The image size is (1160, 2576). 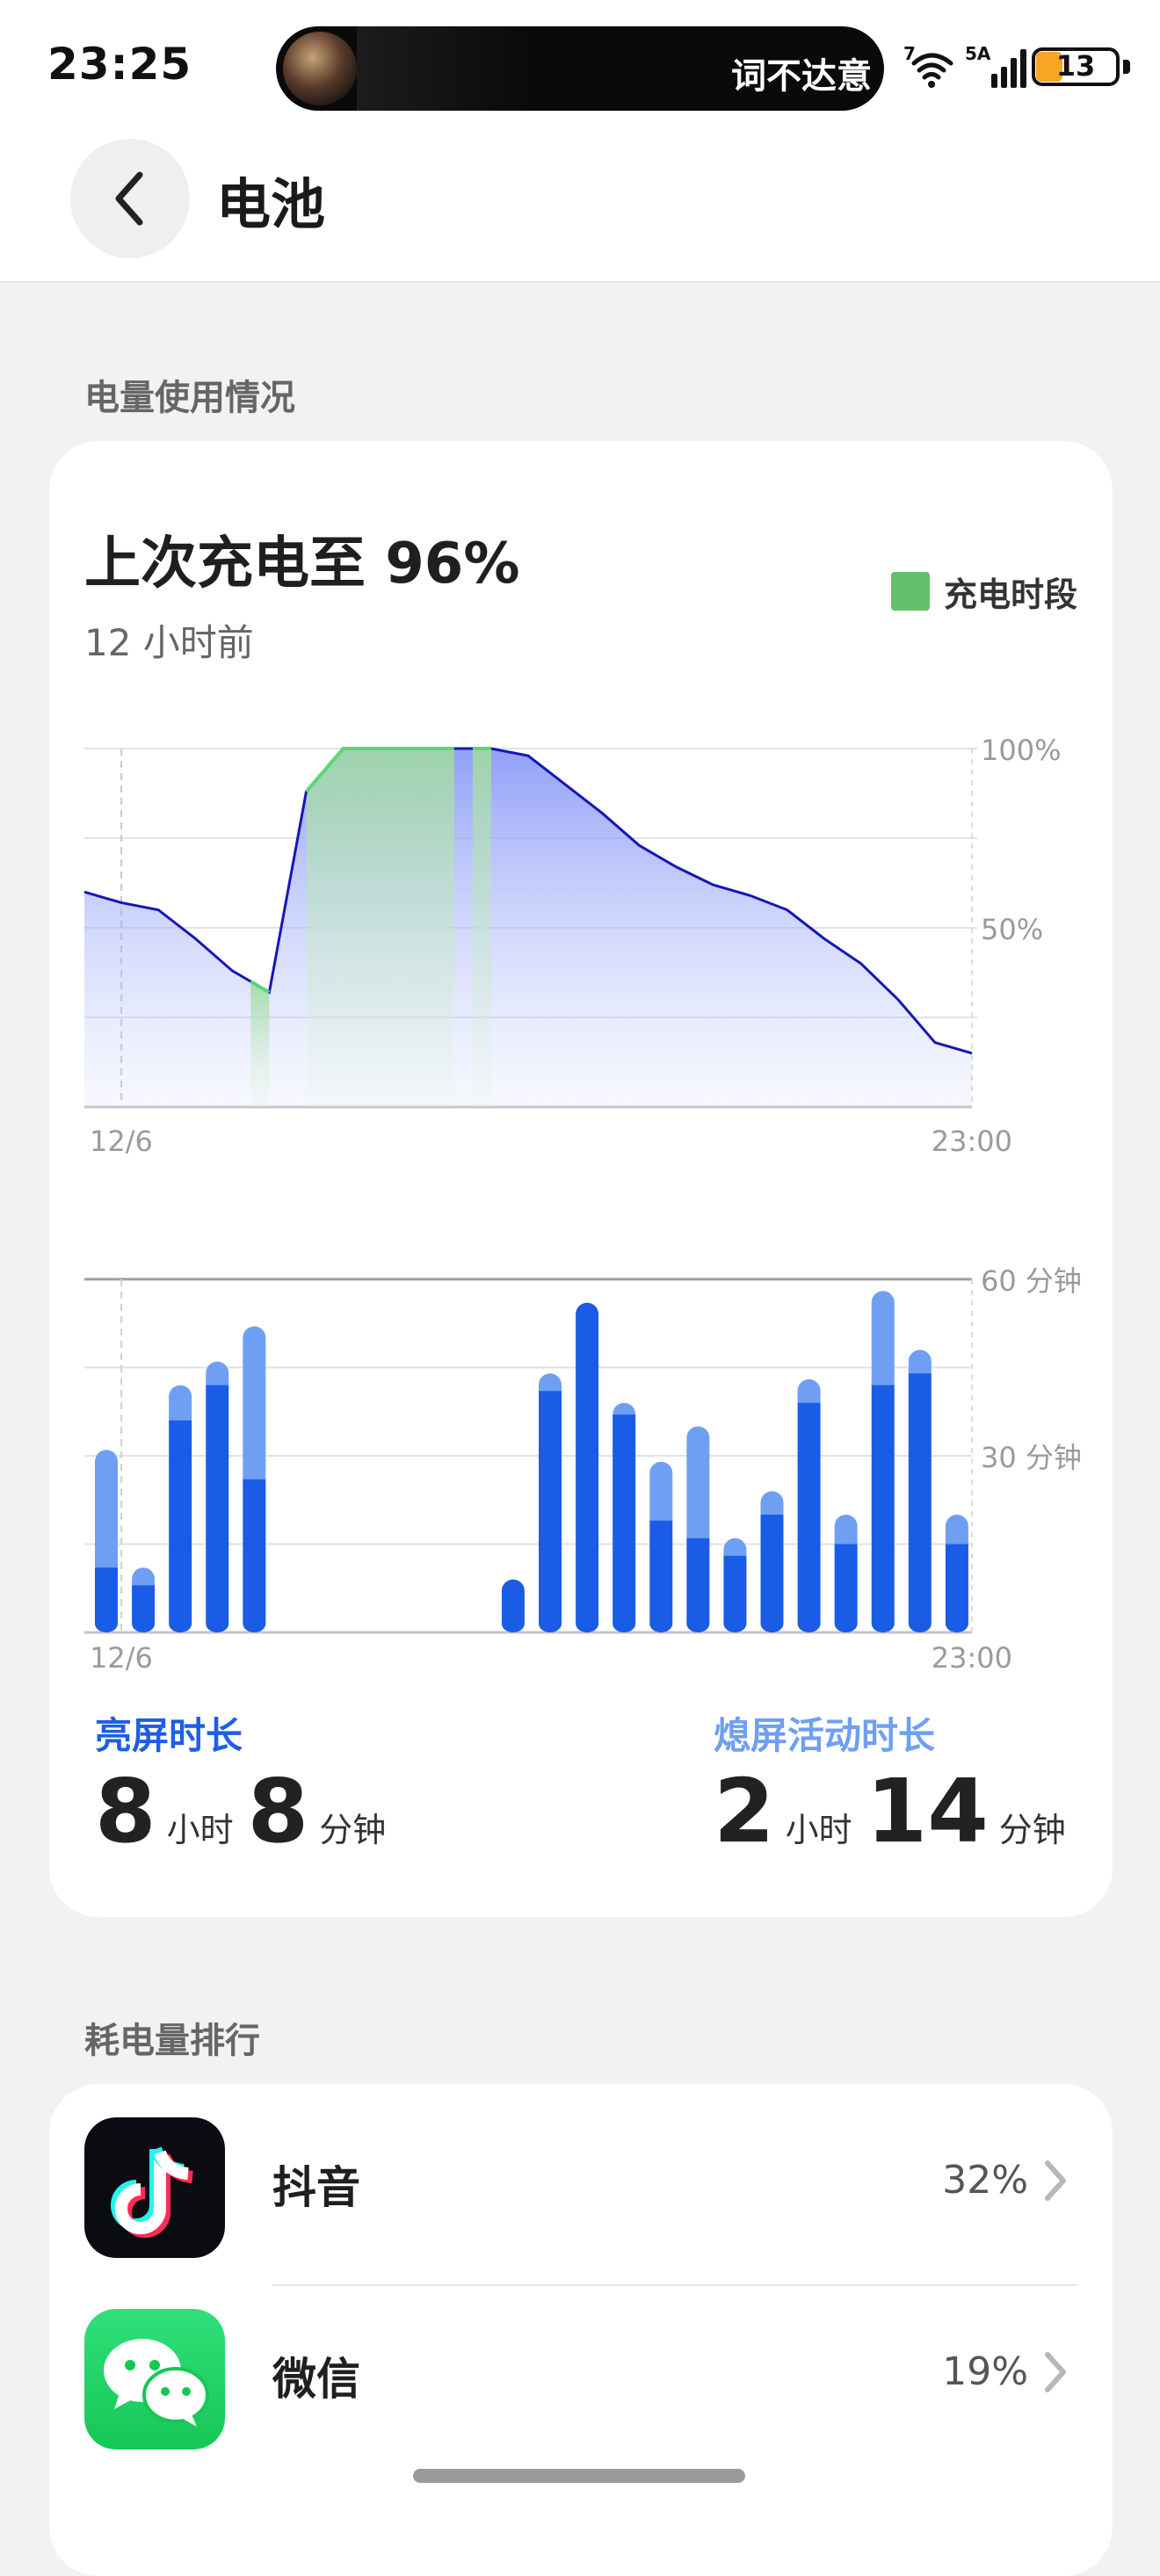 What do you see at coordinates (581, 2180) in the screenshot?
I see `app-row-douyin: 抖音 32%` at bounding box center [581, 2180].